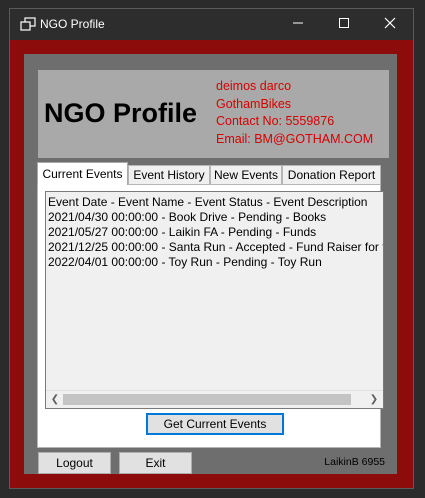  Describe the element at coordinates (331, 174) in the screenshot. I see `tab-donation-report: Donation Report` at that location.